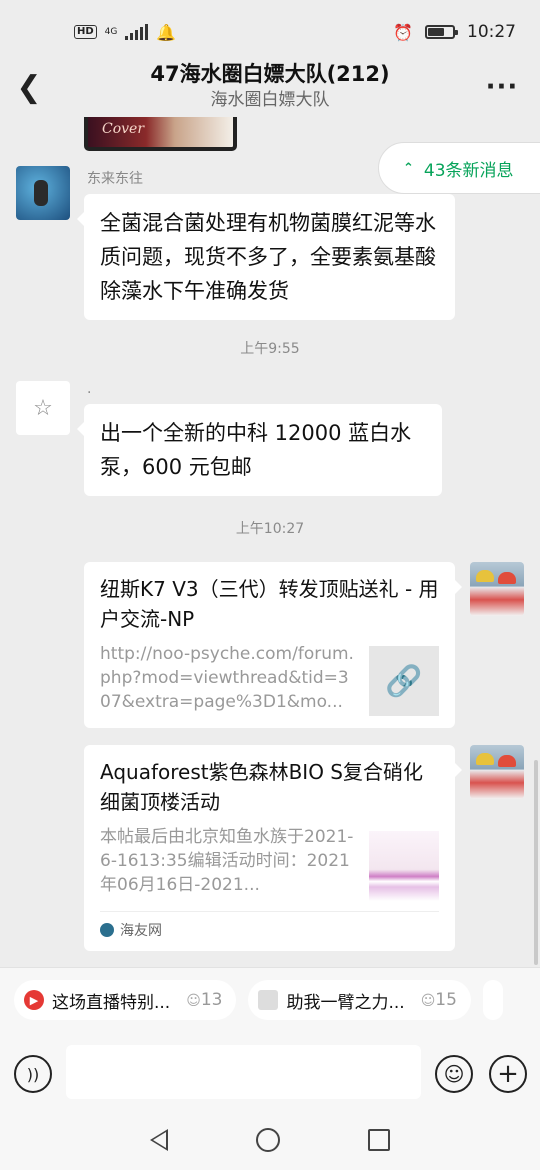 Image resolution: width=540 pixels, height=1170 pixels. Describe the element at coordinates (85, 32) in the screenshot. I see `hd-indicator: HD` at that location.